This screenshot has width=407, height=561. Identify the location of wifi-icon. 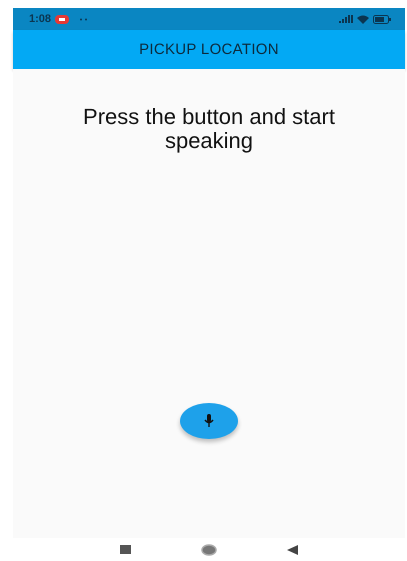
(363, 19).